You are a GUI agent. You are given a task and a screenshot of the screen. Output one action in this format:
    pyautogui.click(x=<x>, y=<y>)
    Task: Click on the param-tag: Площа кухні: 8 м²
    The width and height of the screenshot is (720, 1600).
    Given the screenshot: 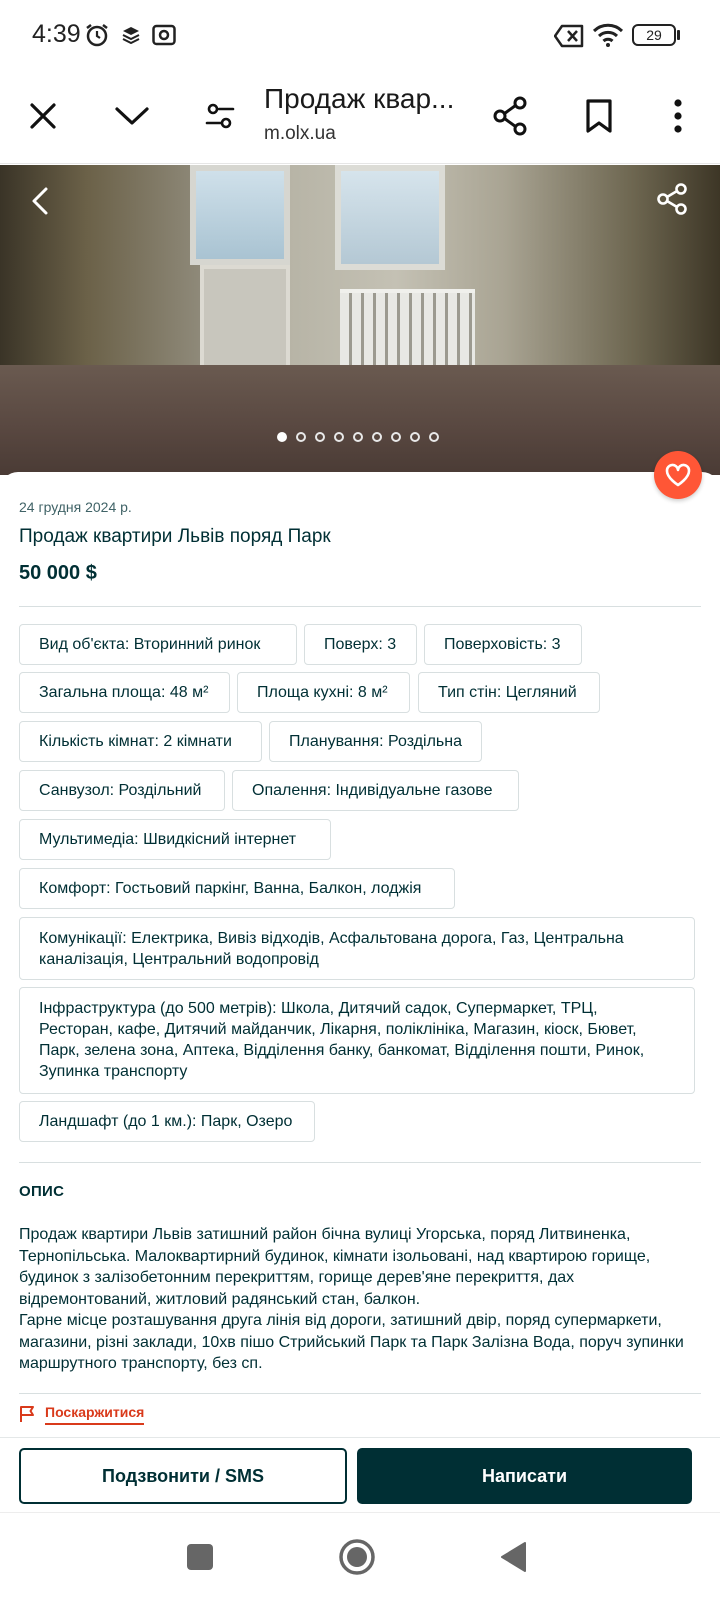 What is the action you would take?
    pyautogui.click(x=323, y=692)
    